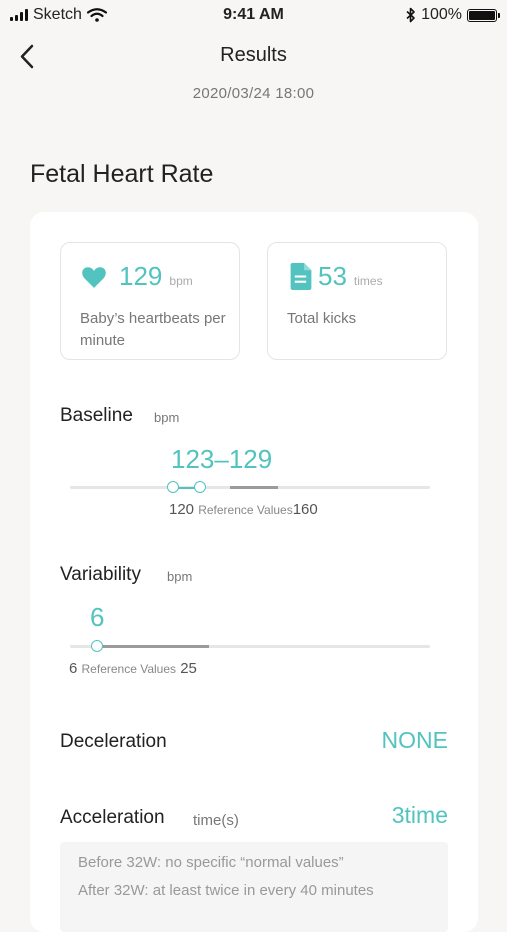  I want to click on baseline-ref-label: Reference Values, so click(245, 510).